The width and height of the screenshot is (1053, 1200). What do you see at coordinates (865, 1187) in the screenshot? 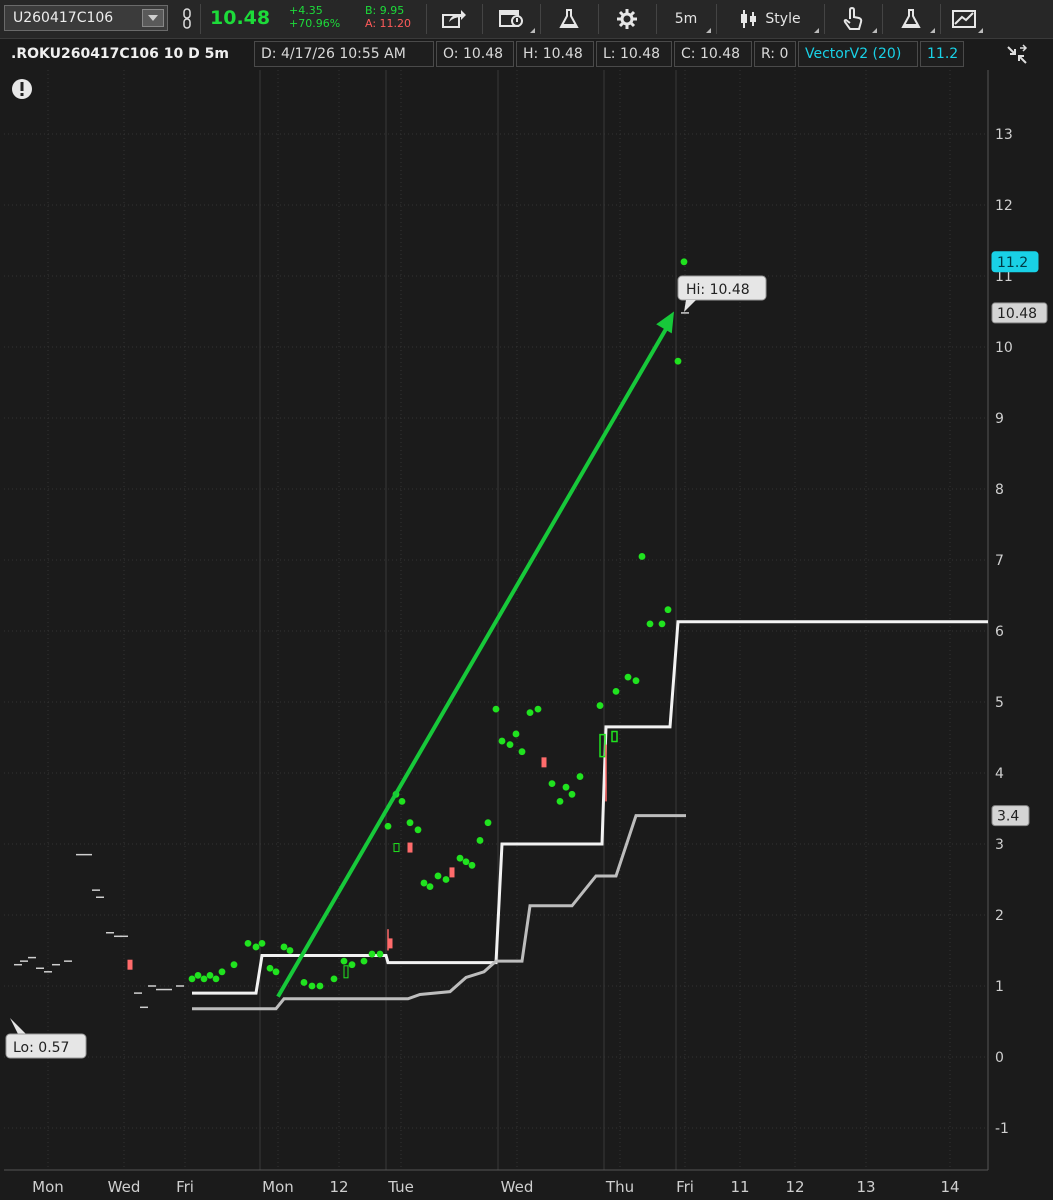
I see `time-tick-label: 13` at bounding box center [865, 1187].